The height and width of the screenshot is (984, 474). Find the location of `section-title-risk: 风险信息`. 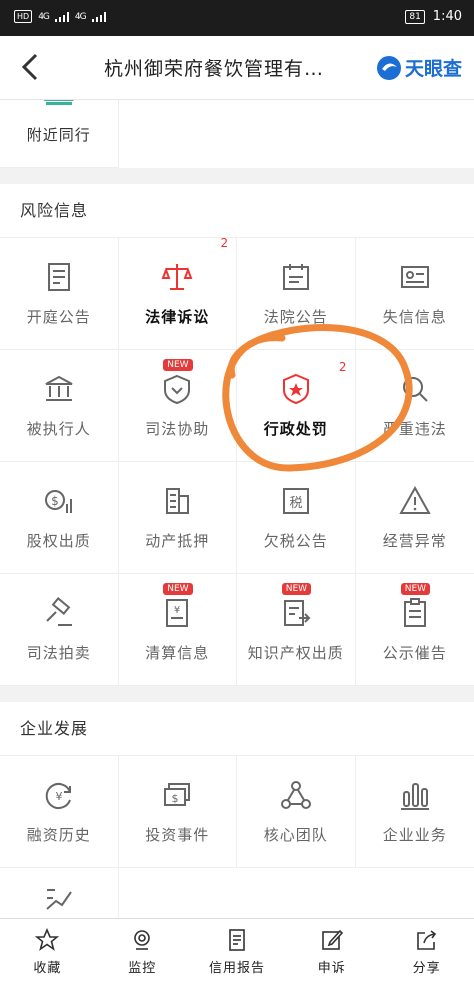

section-title-risk: 风险信息 is located at coordinates (237, 211).